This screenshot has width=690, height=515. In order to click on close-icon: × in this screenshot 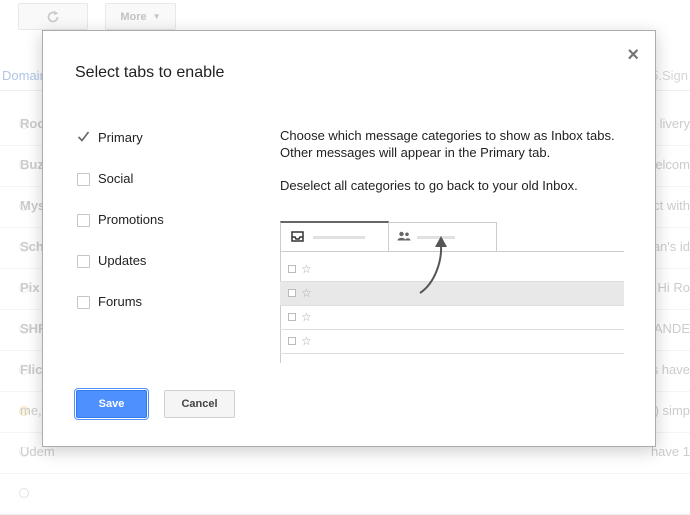, I will do `click(633, 55)`.